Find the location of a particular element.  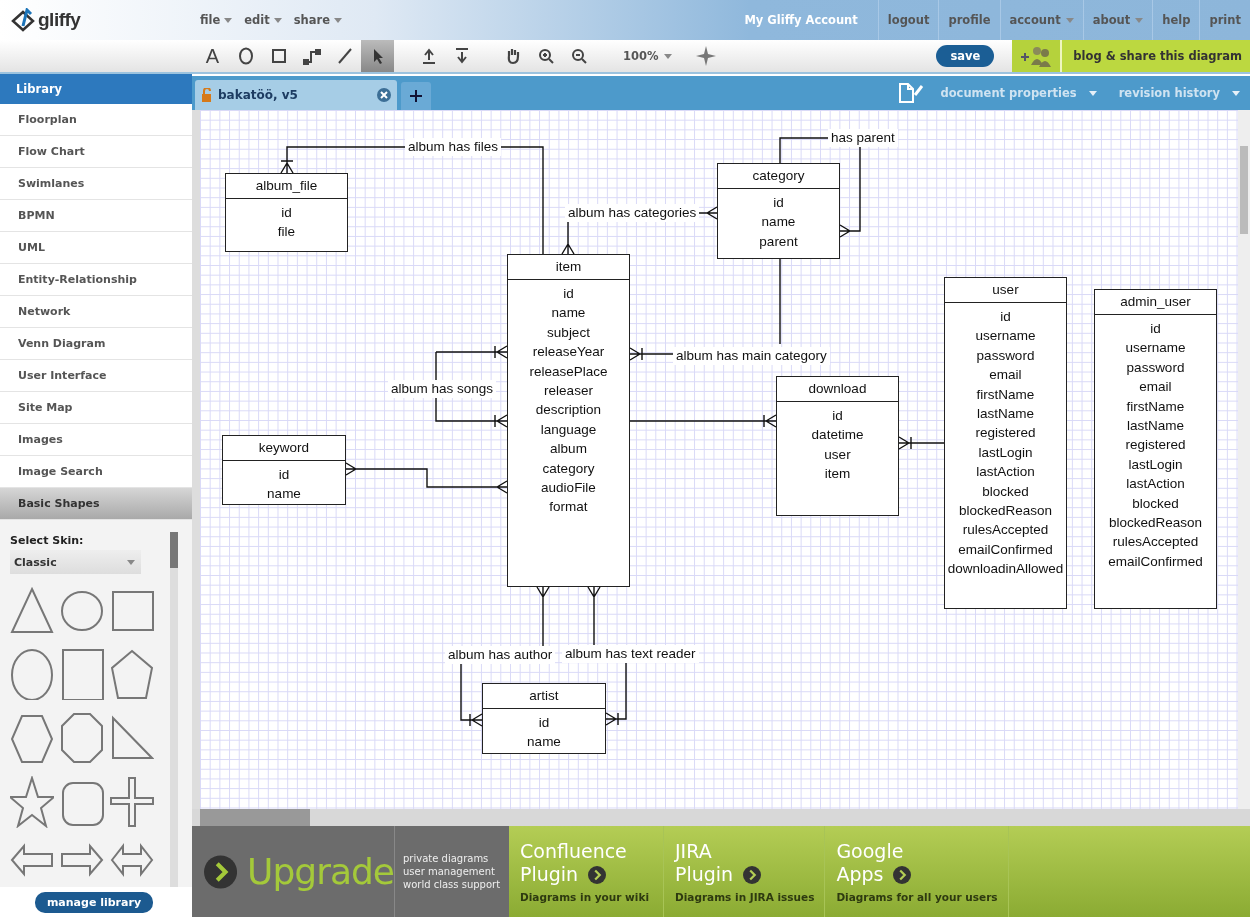

entity-name: album_file is located at coordinates (286, 186).